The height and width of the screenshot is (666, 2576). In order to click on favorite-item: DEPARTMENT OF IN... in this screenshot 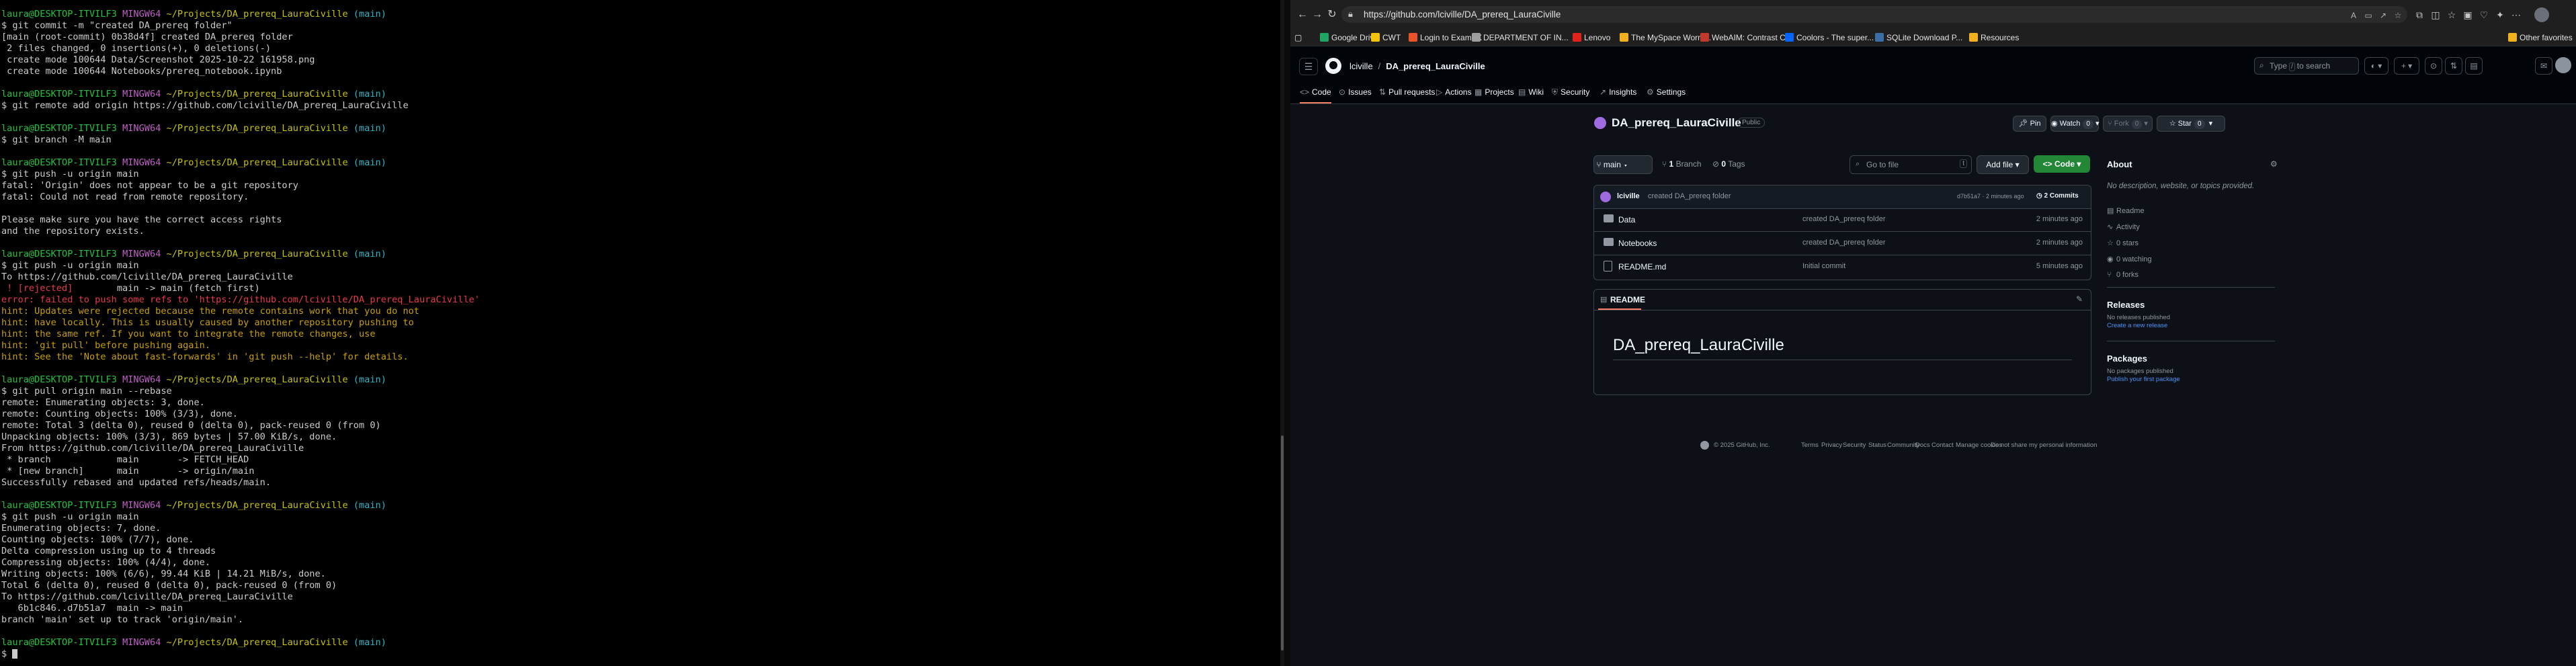, I will do `click(1520, 38)`.